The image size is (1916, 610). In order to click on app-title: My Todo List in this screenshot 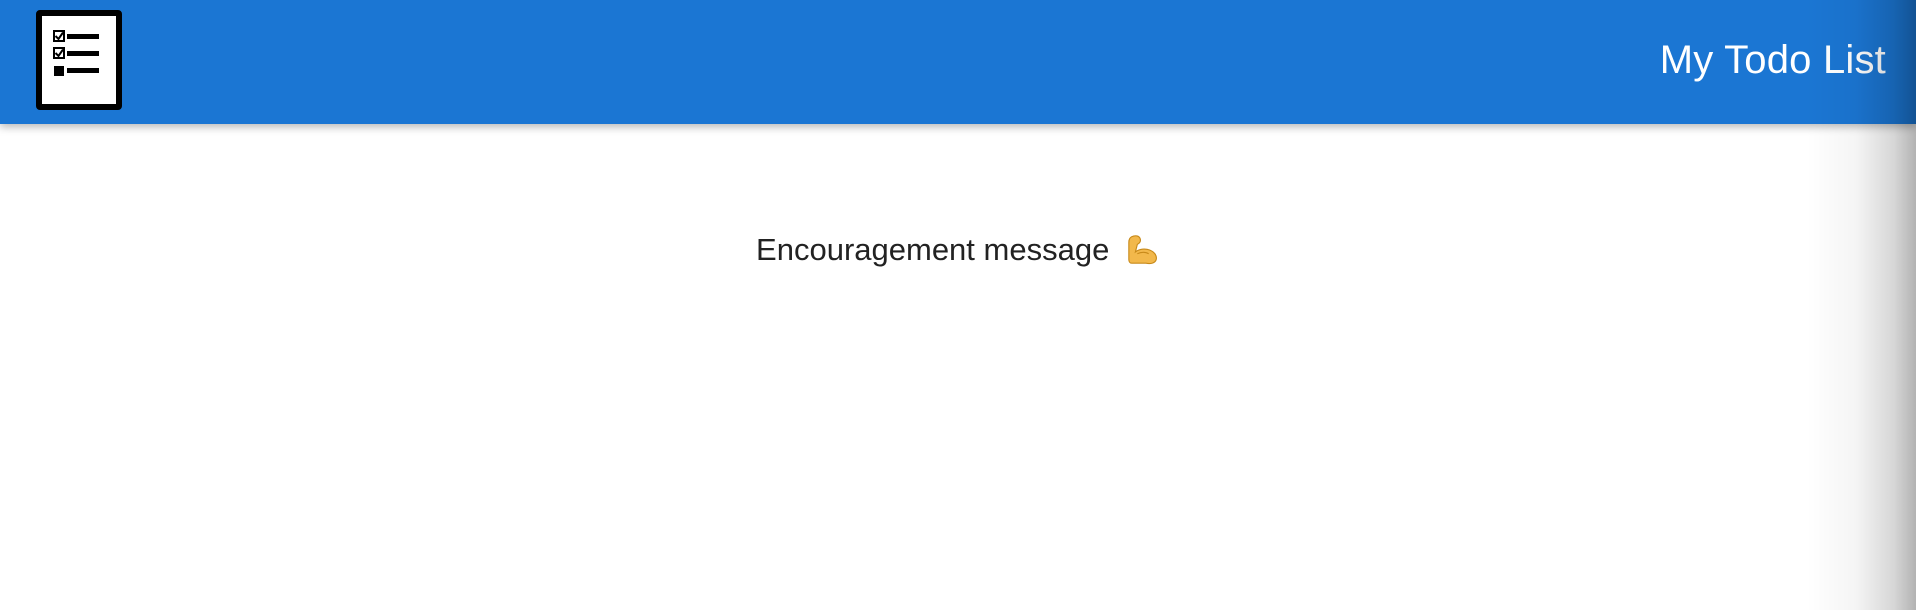, I will do `click(1772, 60)`.